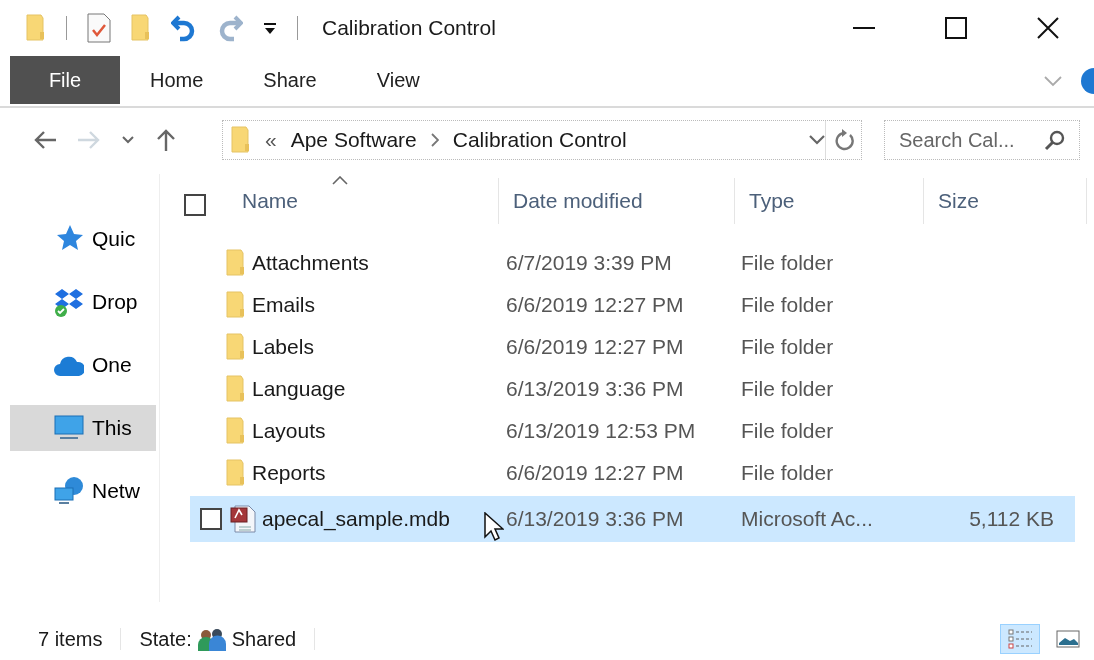 The image size is (1094, 660). What do you see at coordinates (283, 347) in the screenshot?
I see `file-name: Labels` at bounding box center [283, 347].